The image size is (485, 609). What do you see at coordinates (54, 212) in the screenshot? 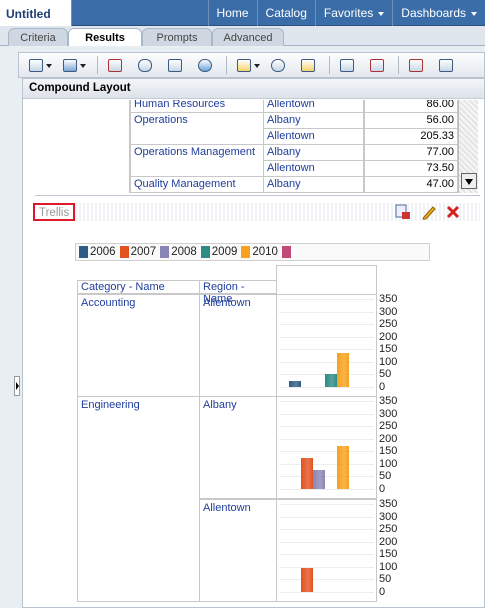
I see `trellis-view-label: Trellis` at bounding box center [54, 212].